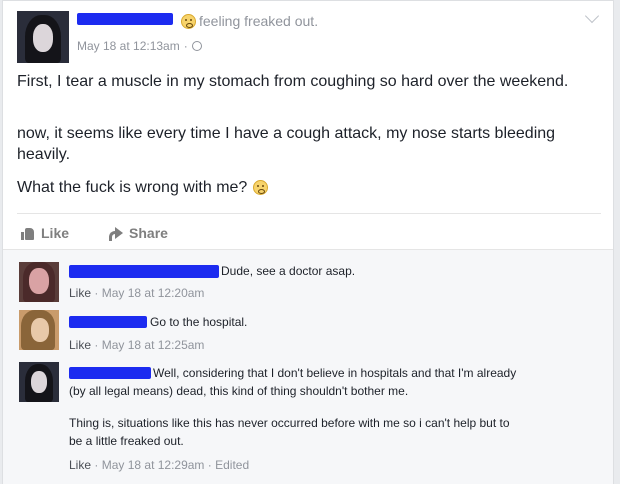  I want to click on confused-face-icon, so click(261, 187).